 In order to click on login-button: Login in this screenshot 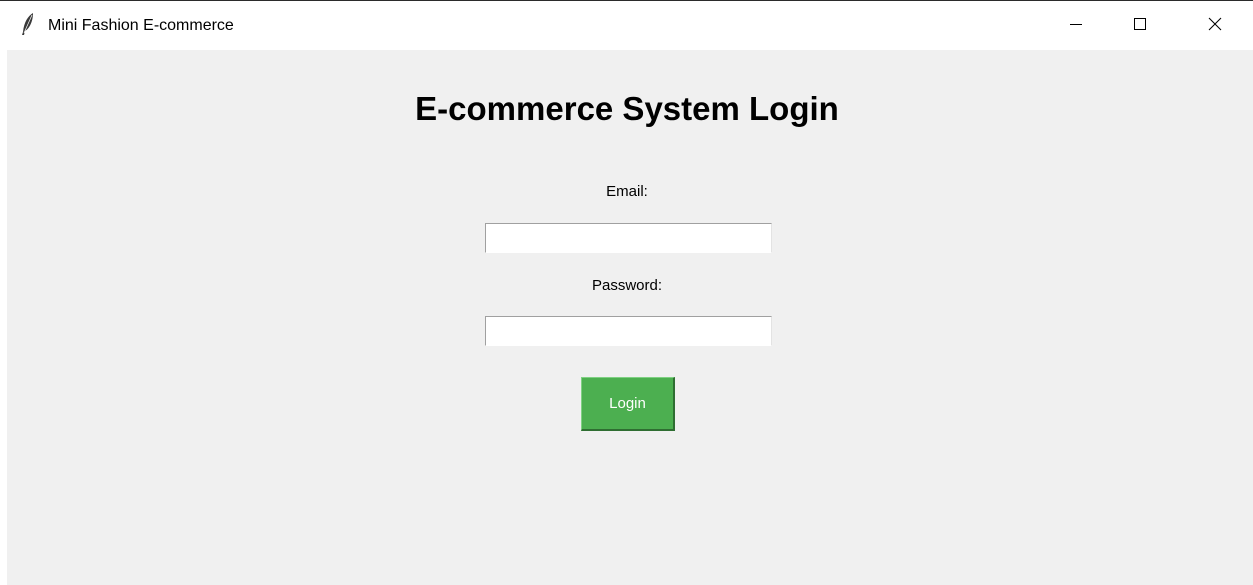, I will do `click(628, 404)`.